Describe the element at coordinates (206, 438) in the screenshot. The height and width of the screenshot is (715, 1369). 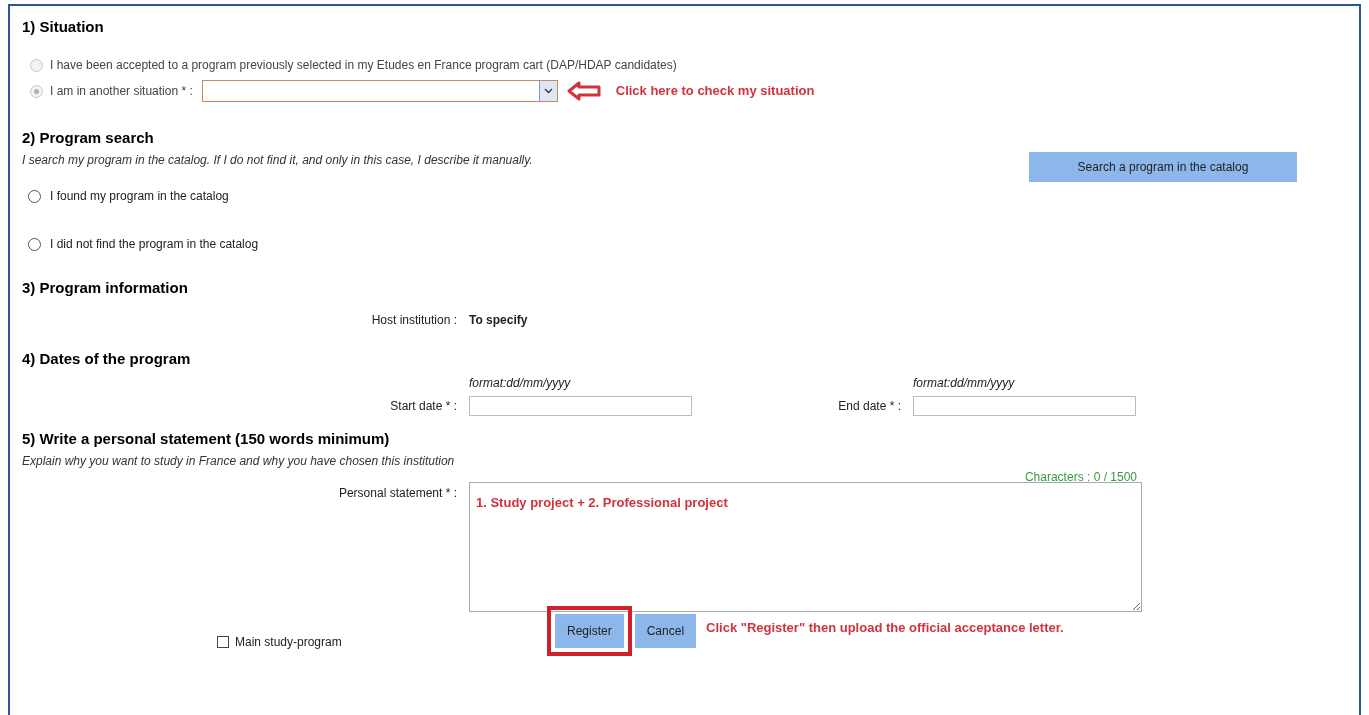
I see `section-heading: 5) Write a personal statement (150 words minimum)` at that location.